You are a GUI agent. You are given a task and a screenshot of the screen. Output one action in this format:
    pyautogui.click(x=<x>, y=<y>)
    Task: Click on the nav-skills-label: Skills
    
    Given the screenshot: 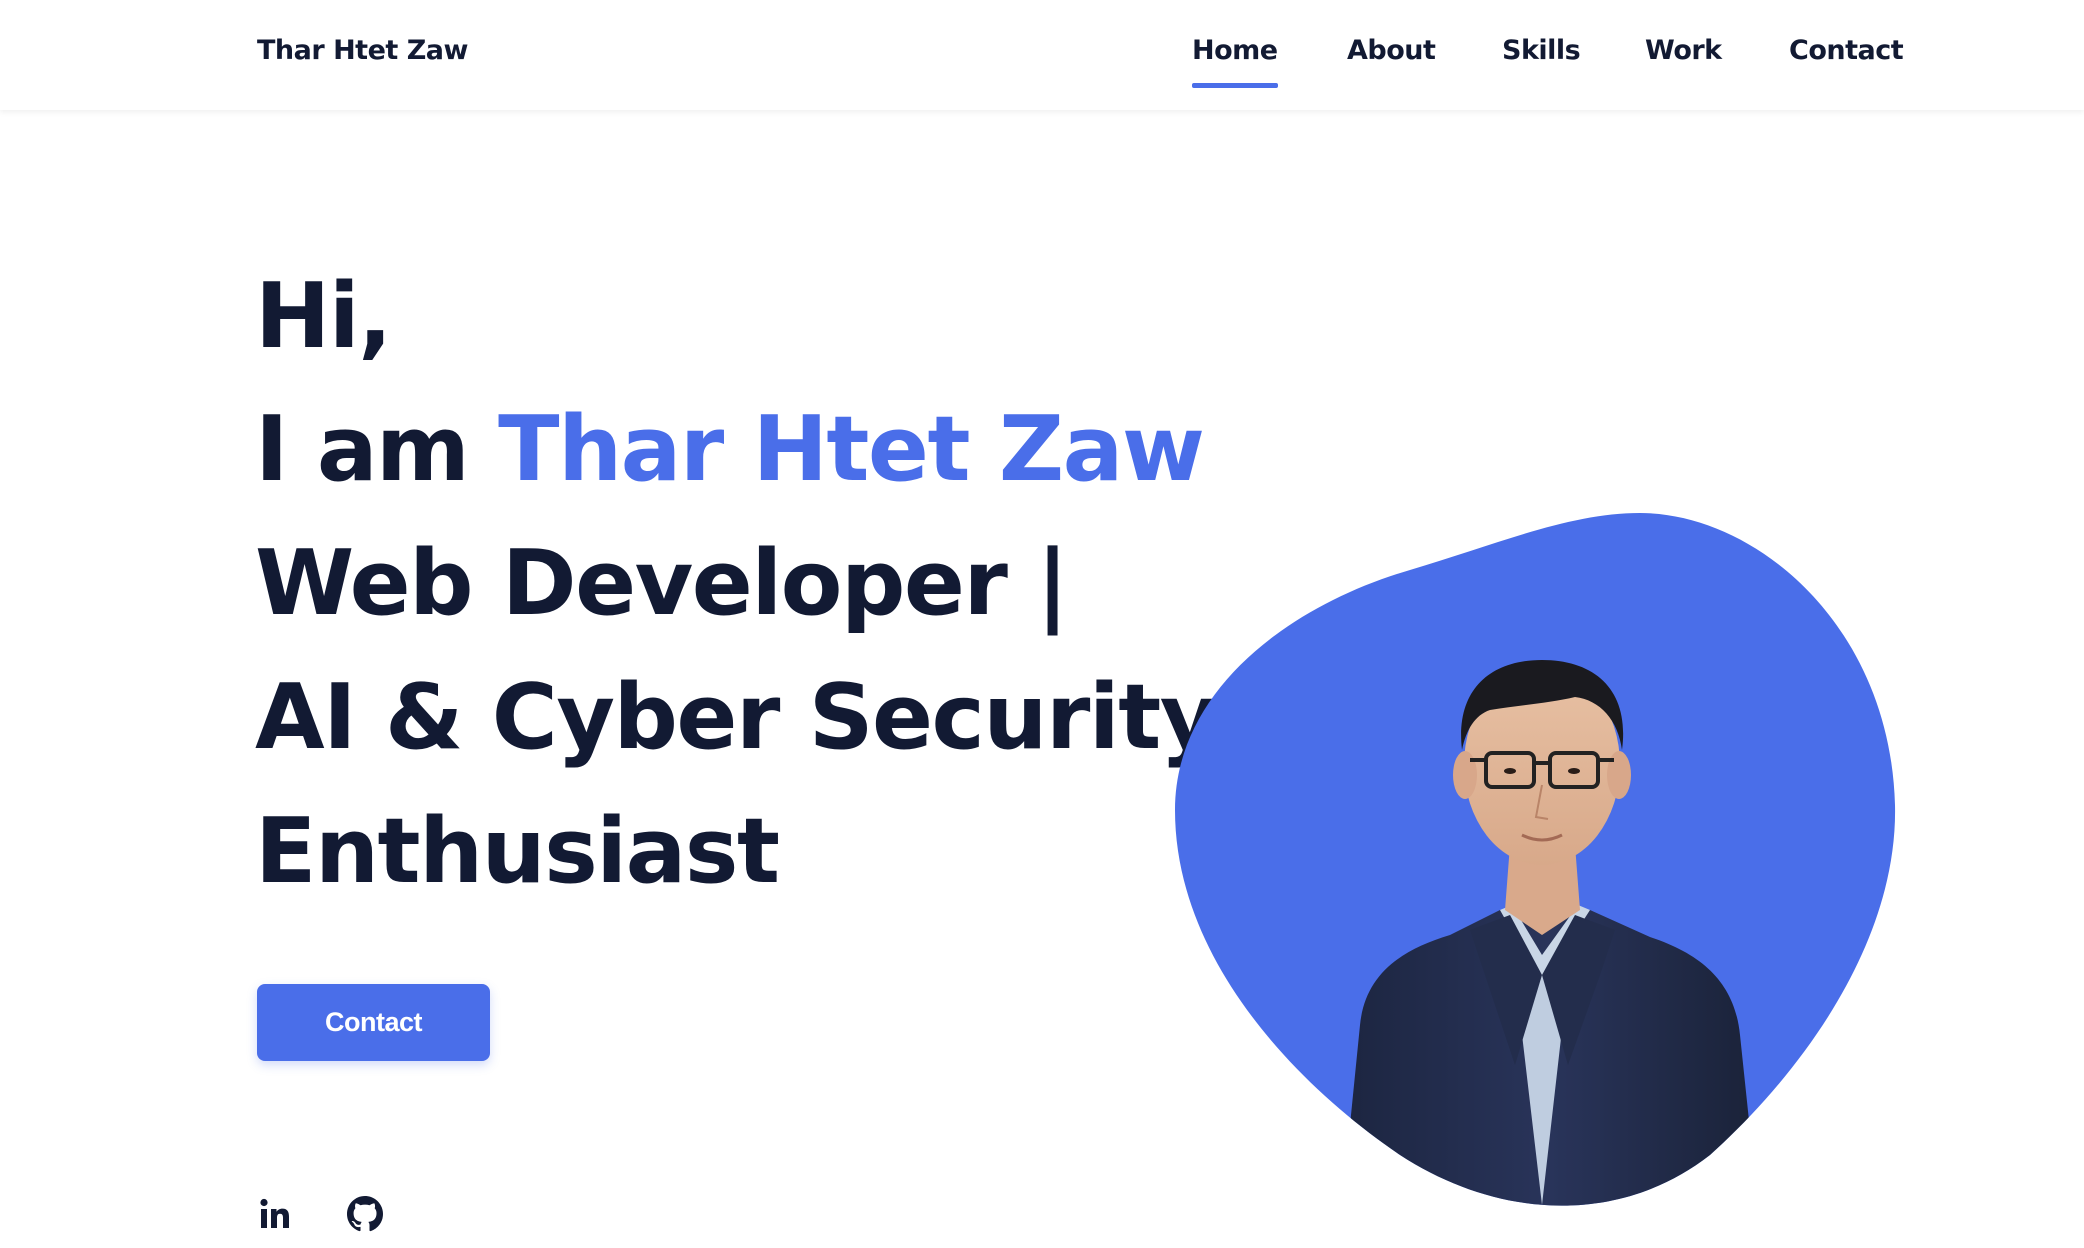 What is the action you would take?
    pyautogui.click(x=1541, y=50)
    